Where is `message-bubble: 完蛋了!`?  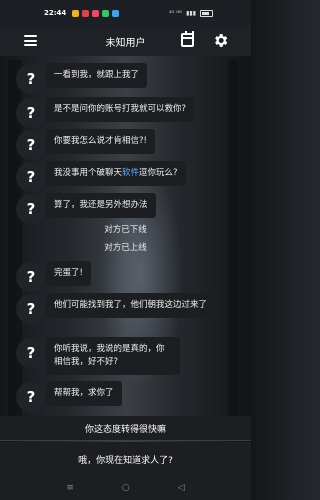 message-bubble: 完蛋了! is located at coordinates (68, 273).